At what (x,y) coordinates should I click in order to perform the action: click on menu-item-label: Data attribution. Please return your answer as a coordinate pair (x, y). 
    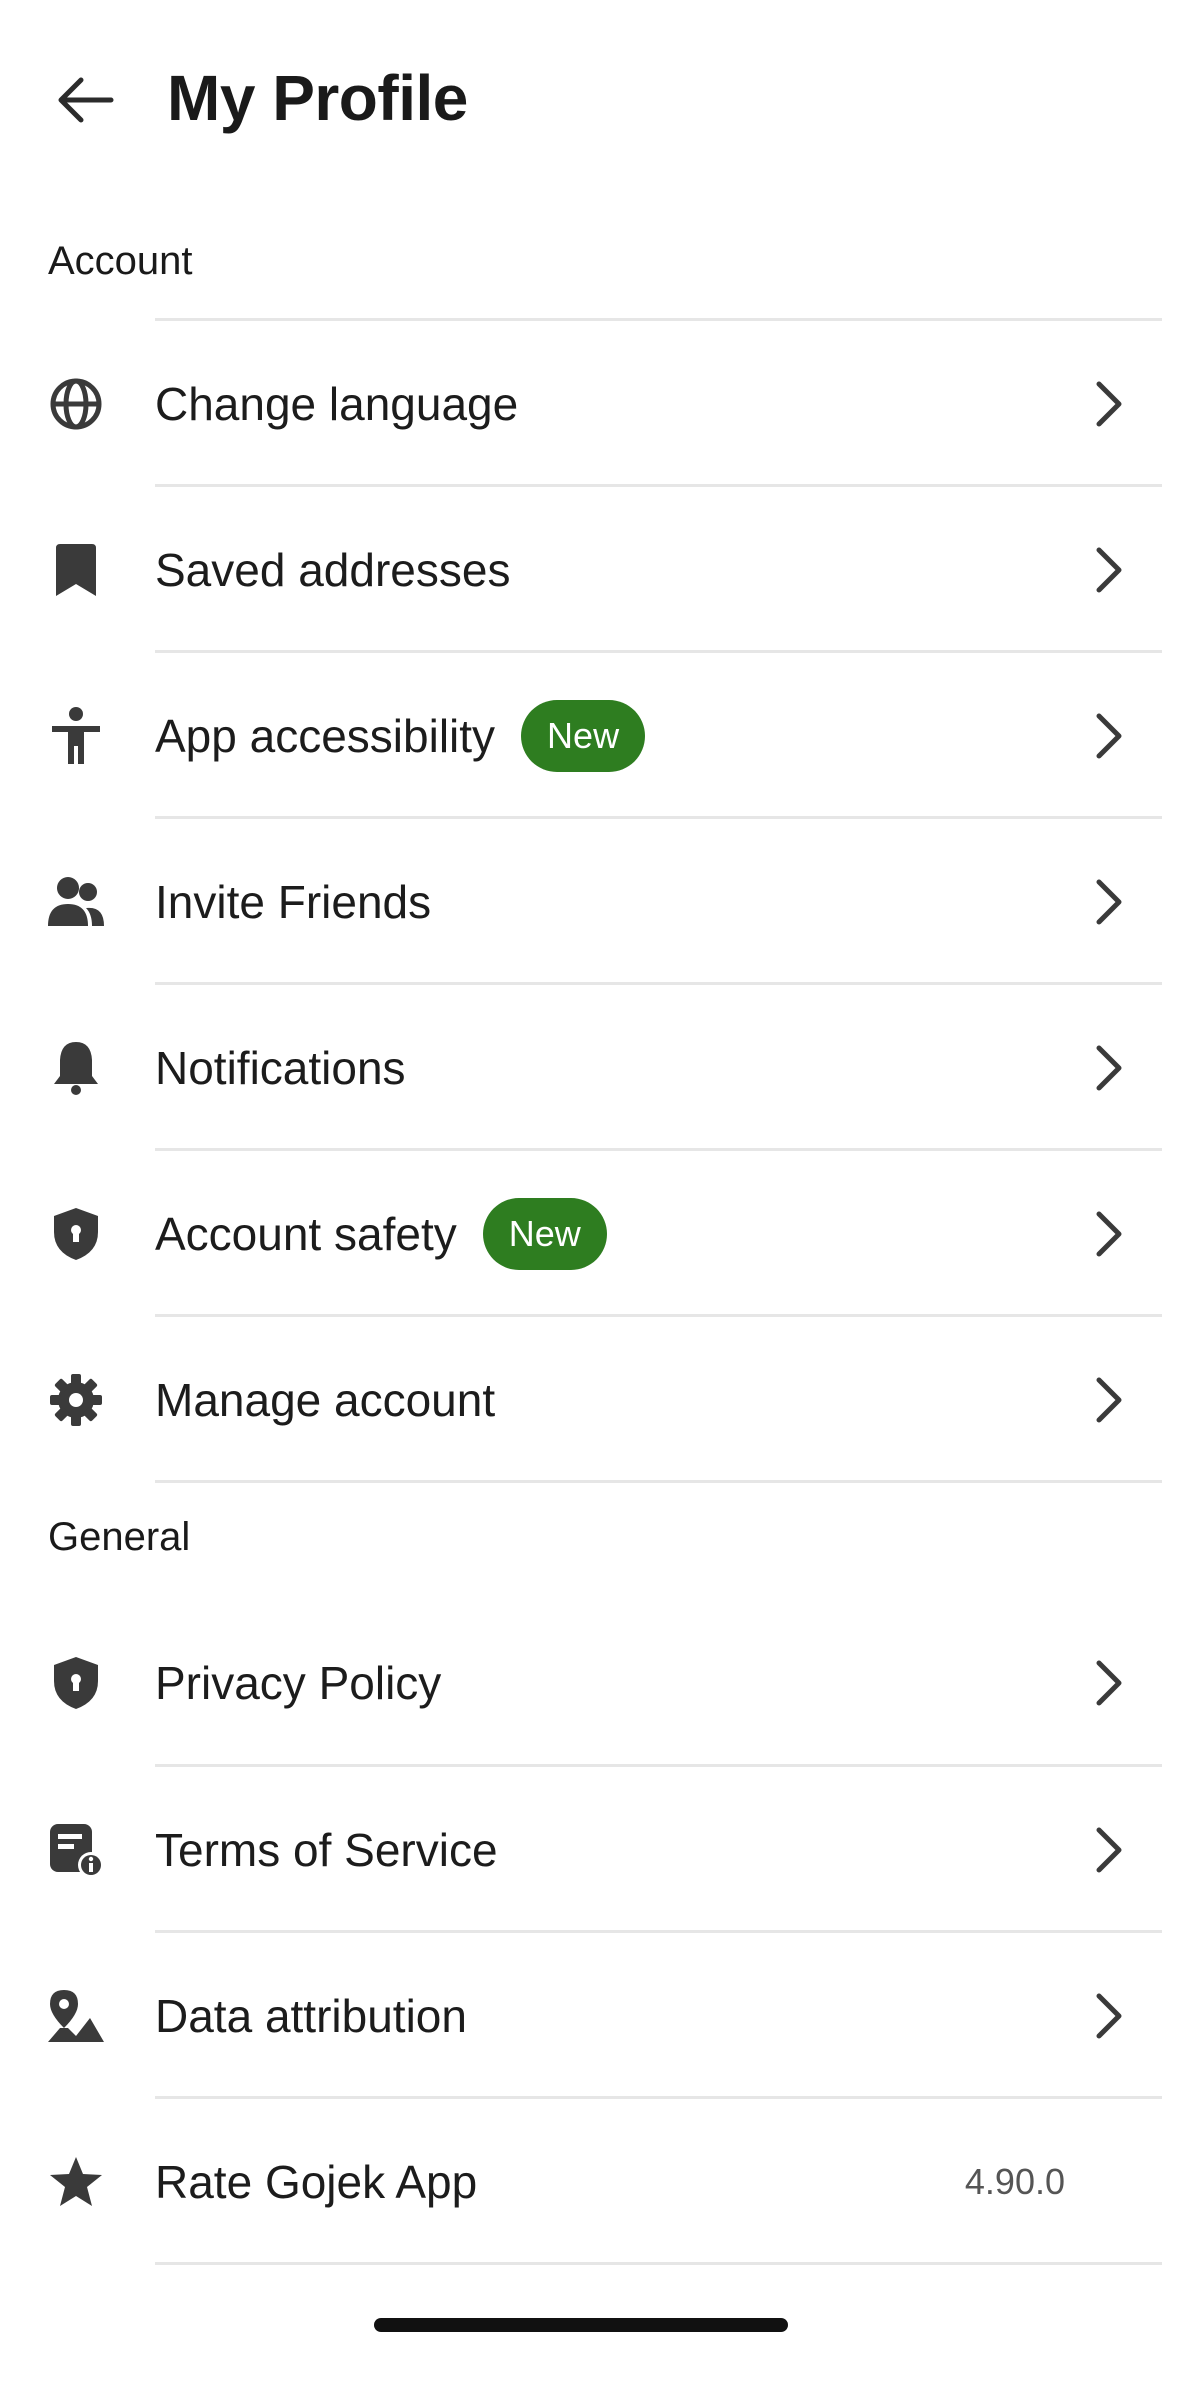
    Looking at the image, I should click on (311, 2015).